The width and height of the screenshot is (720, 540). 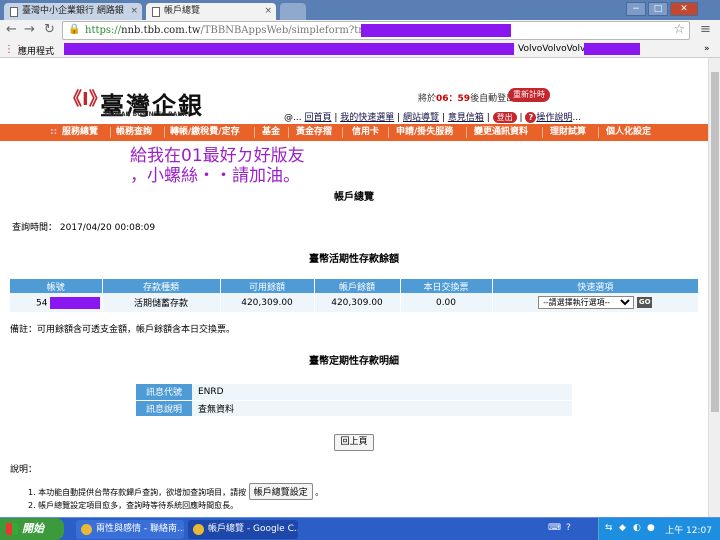 What do you see at coordinates (354, 259) in the screenshot?
I see `demand-deposit-heading: 臺幣活期性存款餘額` at bounding box center [354, 259].